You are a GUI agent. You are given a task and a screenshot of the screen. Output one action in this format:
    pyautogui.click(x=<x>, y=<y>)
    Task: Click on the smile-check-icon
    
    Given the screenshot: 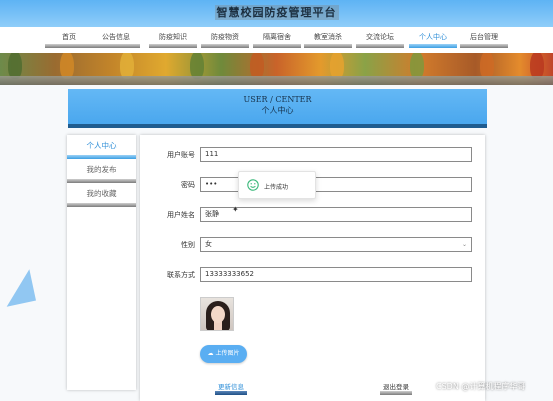 What is the action you would take?
    pyautogui.click(x=253, y=185)
    